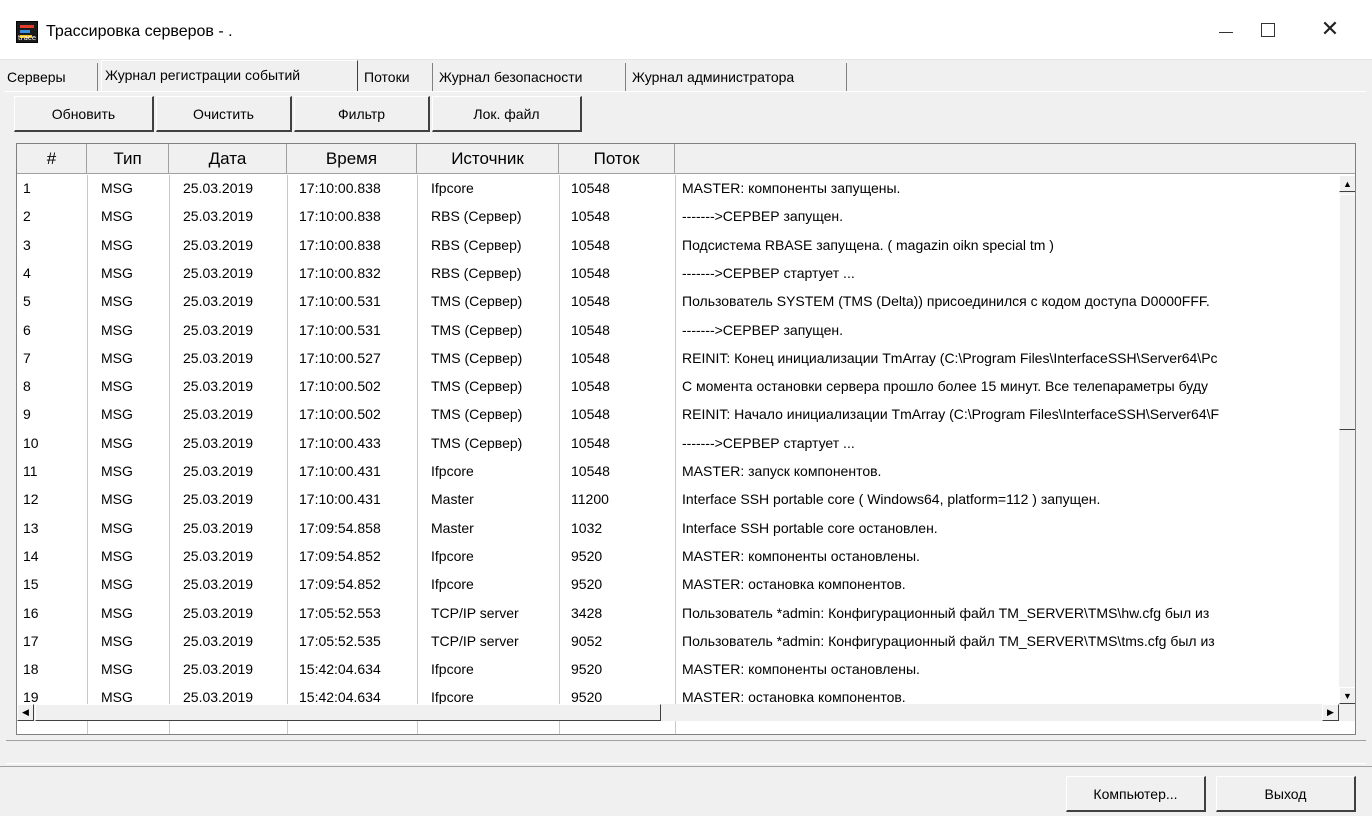  What do you see at coordinates (27, 357) in the screenshot?
I see `cell-number: 7` at bounding box center [27, 357].